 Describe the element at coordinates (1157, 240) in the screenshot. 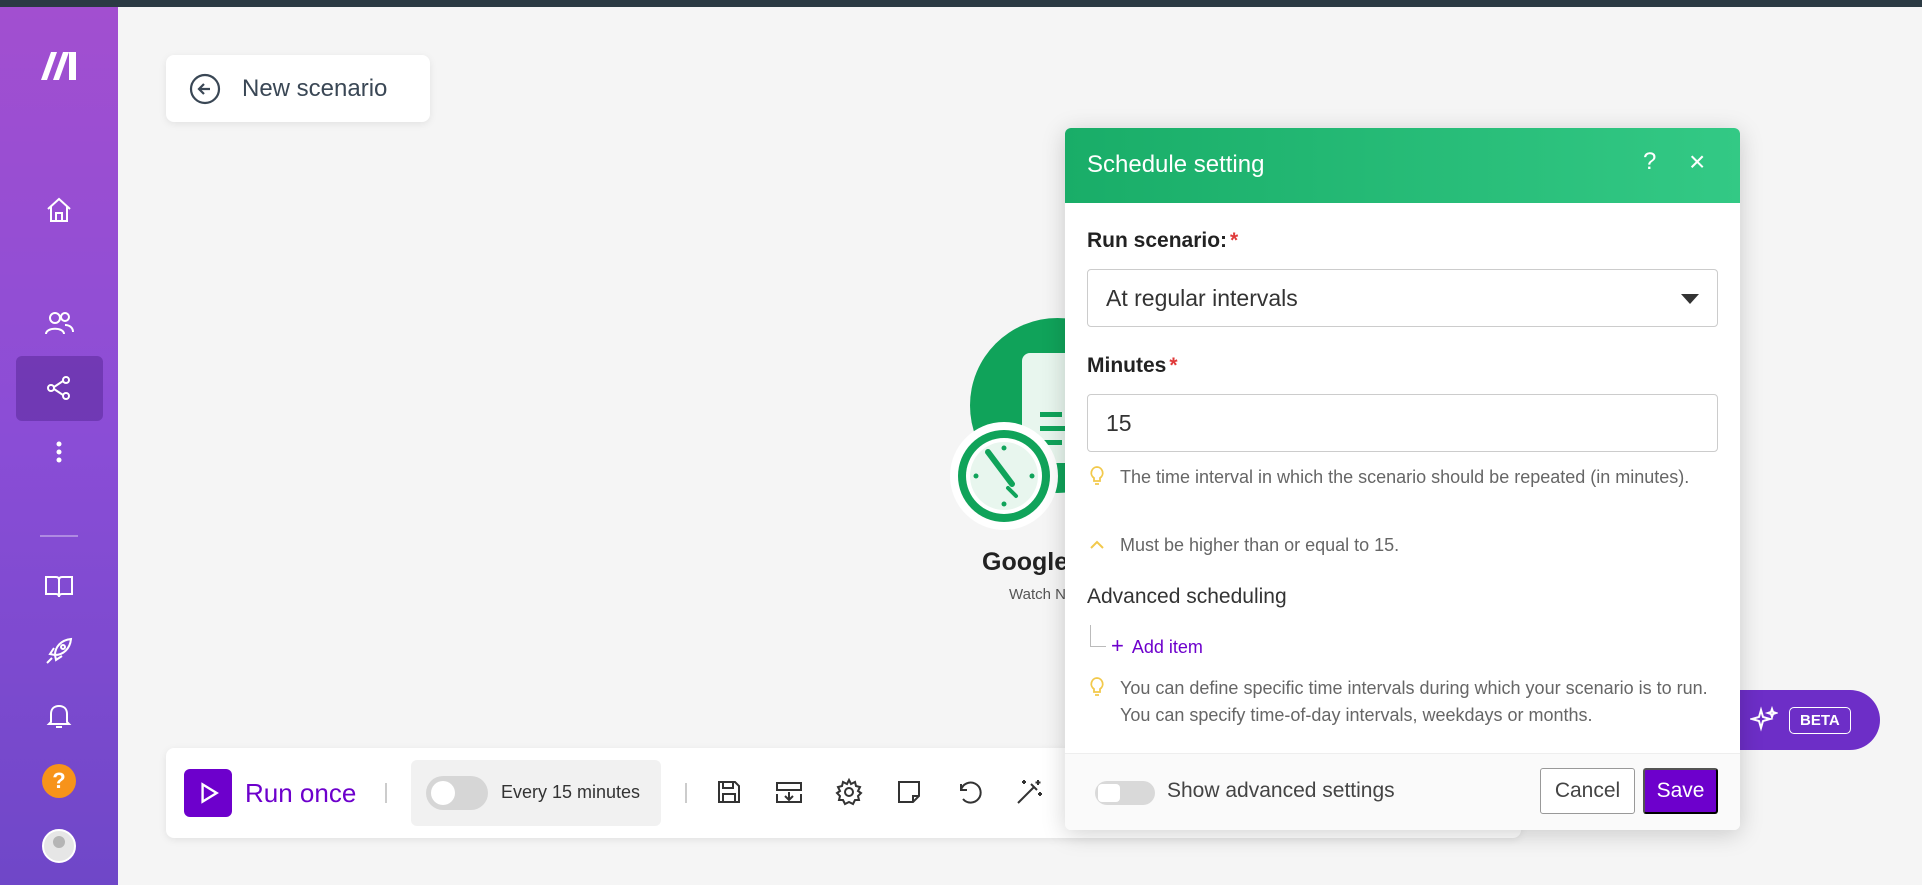

I see `run-scenario-label: Run scenario:` at that location.